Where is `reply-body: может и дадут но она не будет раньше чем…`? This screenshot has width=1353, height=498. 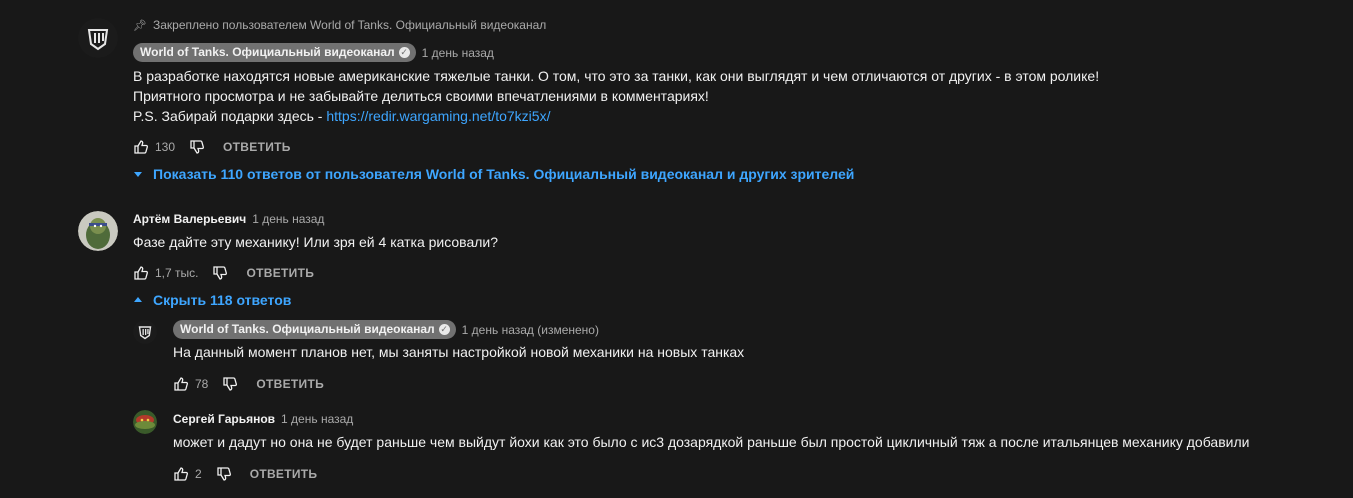
reply-body: может и дадут но она не будет раньше чем… is located at coordinates (711, 442).